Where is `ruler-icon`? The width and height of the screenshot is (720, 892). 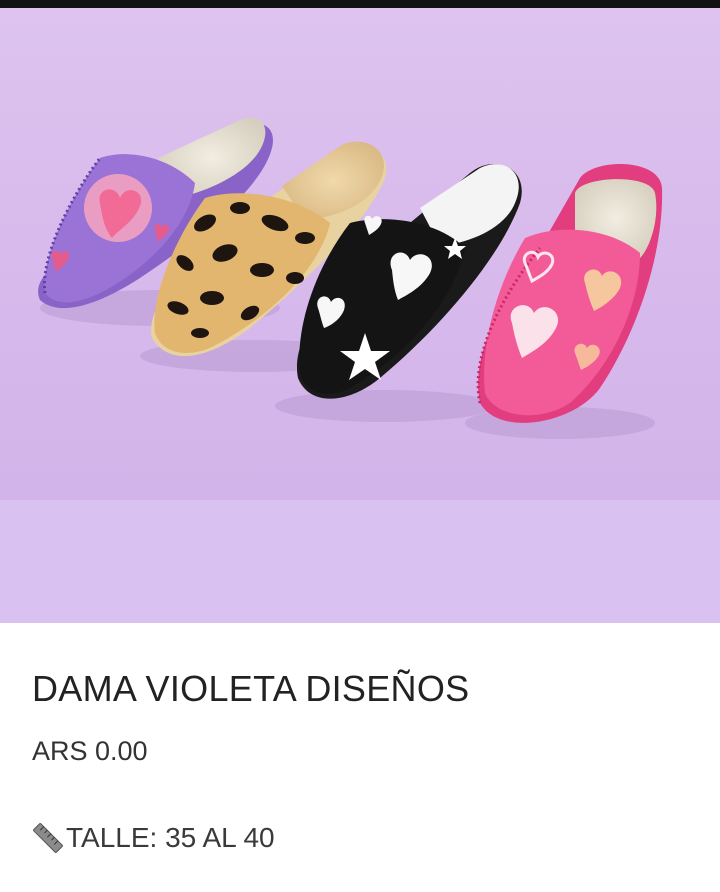 ruler-icon is located at coordinates (48, 838).